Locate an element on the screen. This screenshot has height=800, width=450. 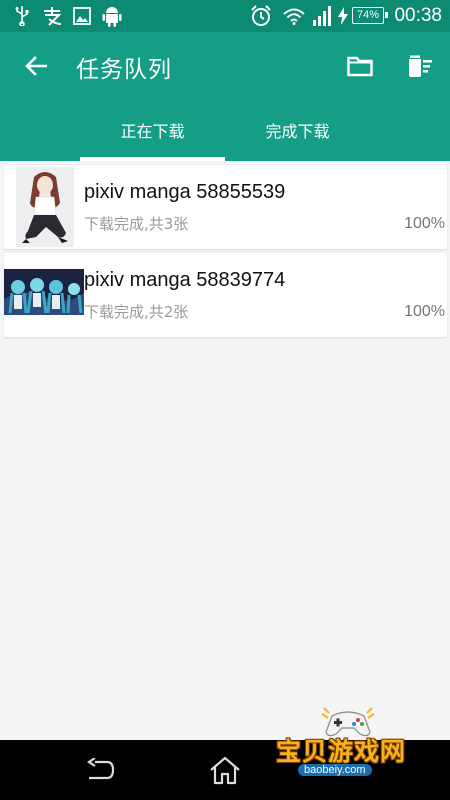
battery-indicator: 74% is located at coordinates (370, 15).